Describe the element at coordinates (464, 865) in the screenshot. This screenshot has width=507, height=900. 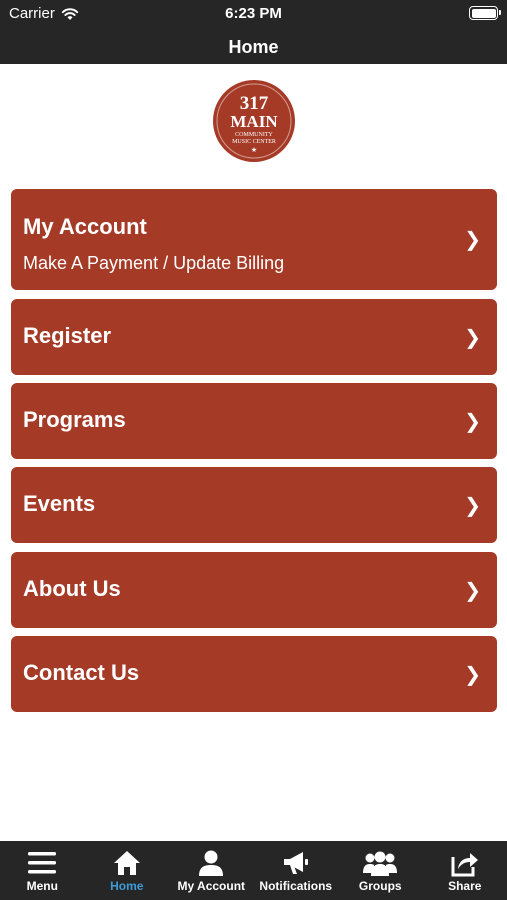
I see `share-icon` at that location.